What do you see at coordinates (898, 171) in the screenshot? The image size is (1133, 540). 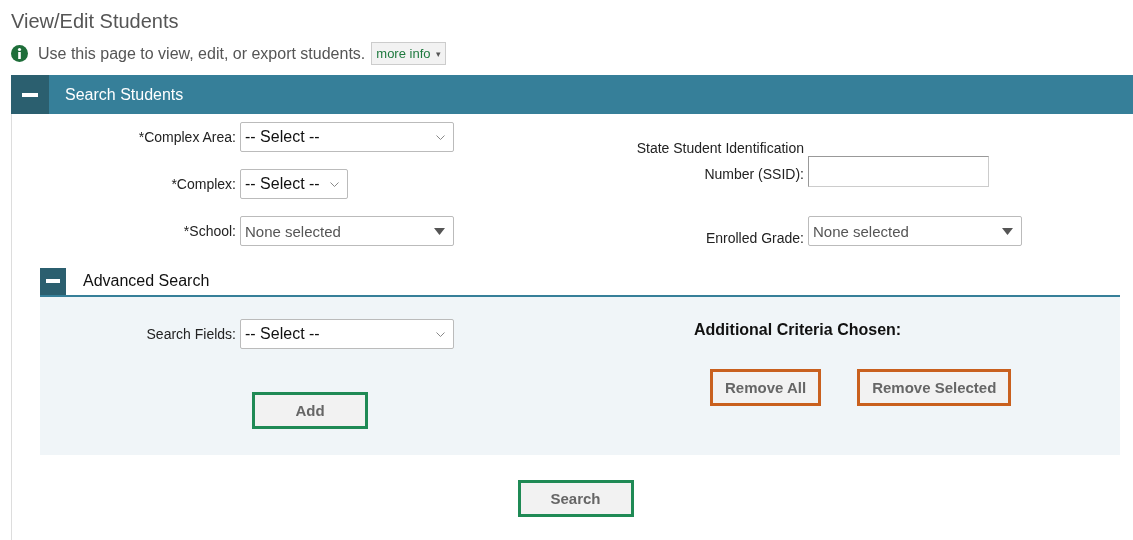 I see `input-field` at bounding box center [898, 171].